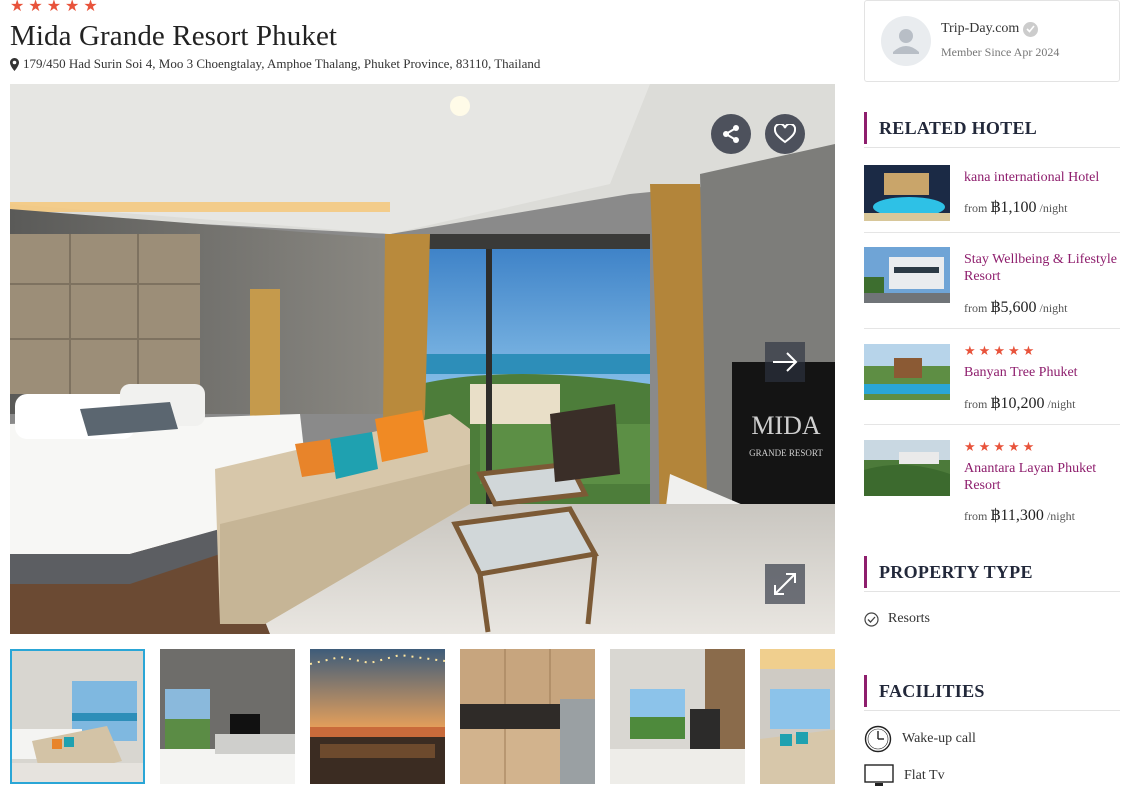  I want to click on heart-icon, so click(785, 134).